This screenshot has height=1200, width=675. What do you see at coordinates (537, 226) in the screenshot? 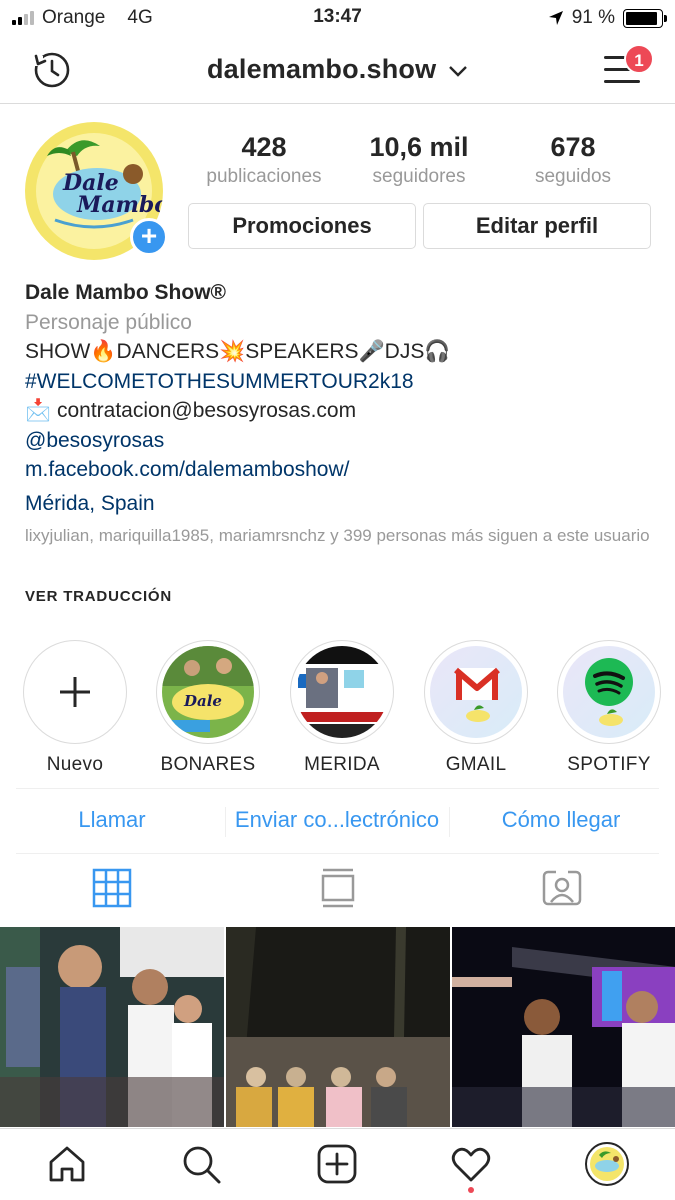
I see `edit-profile-button: Editar perfil` at bounding box center [537, 226].